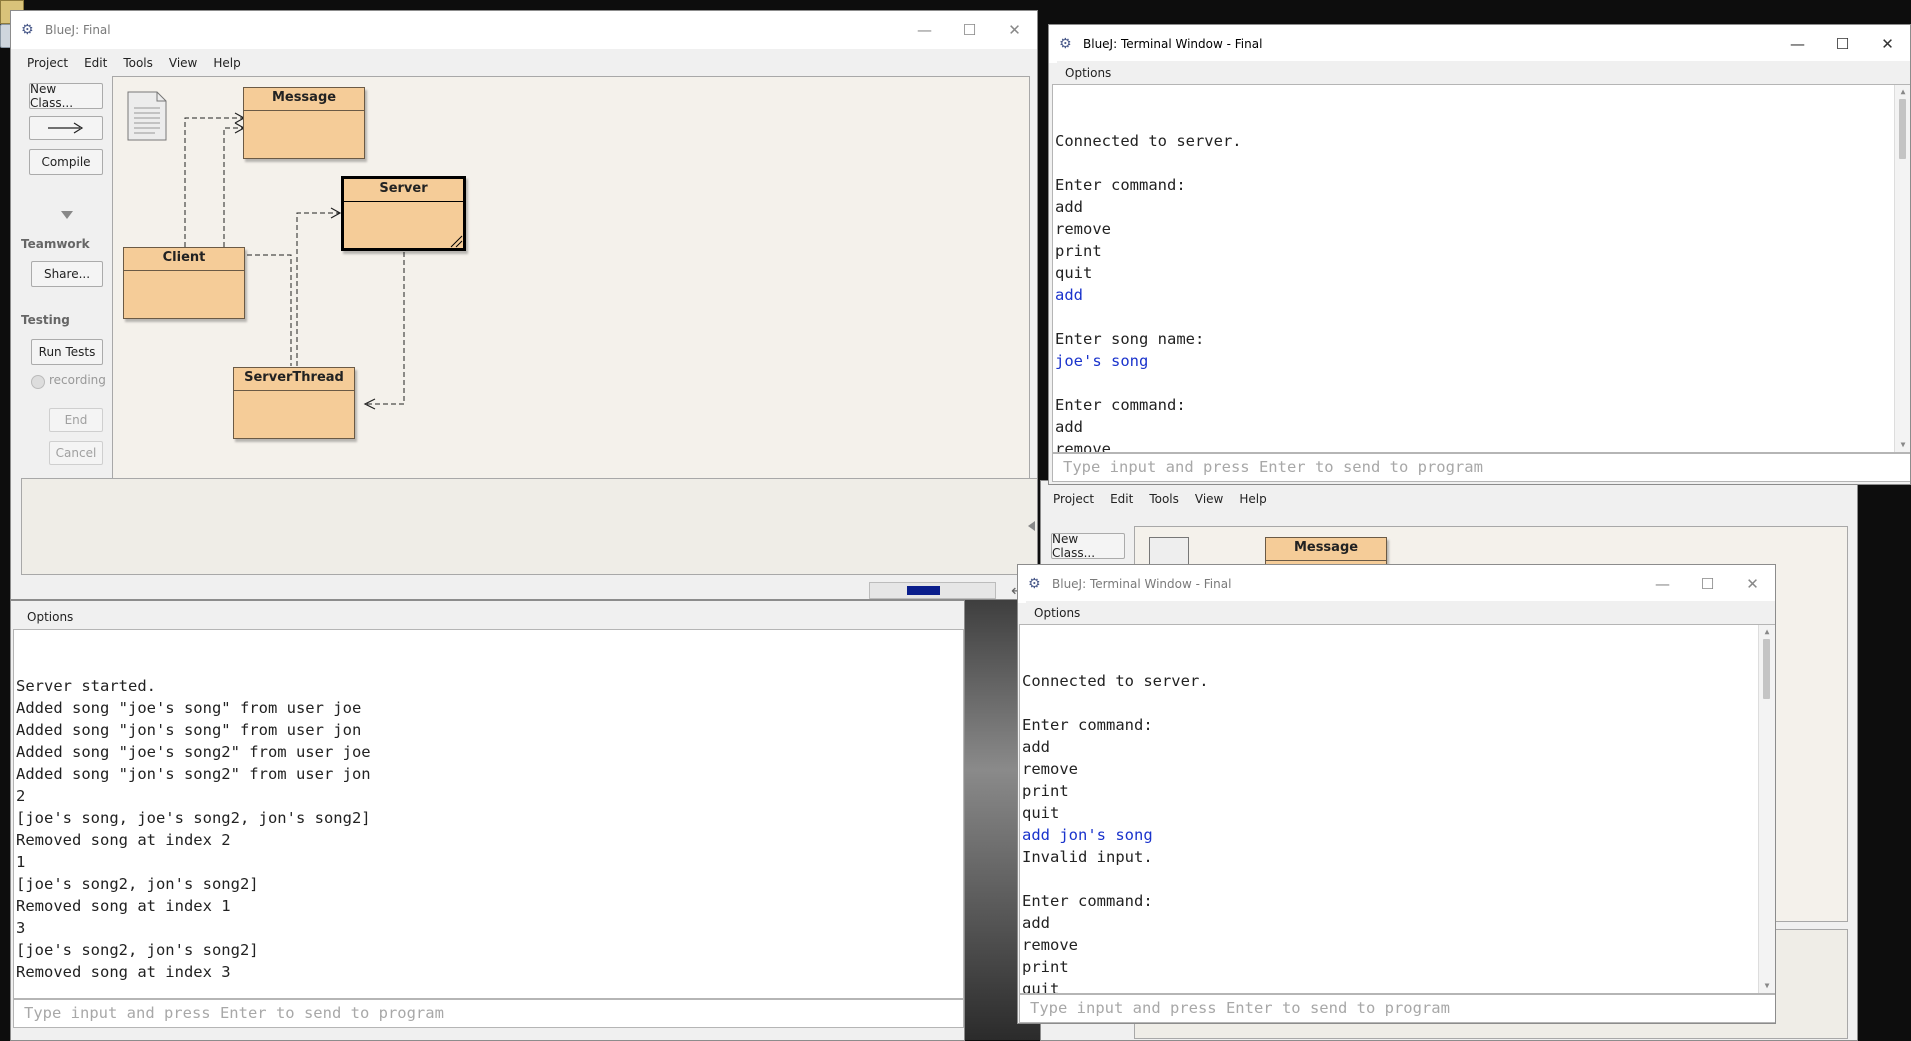 The image size is (1911, 1041). What do you see at coordinates (456, 241) in the screenshot?
I see `resize-handle-icon` at bounding box center [456, 241].